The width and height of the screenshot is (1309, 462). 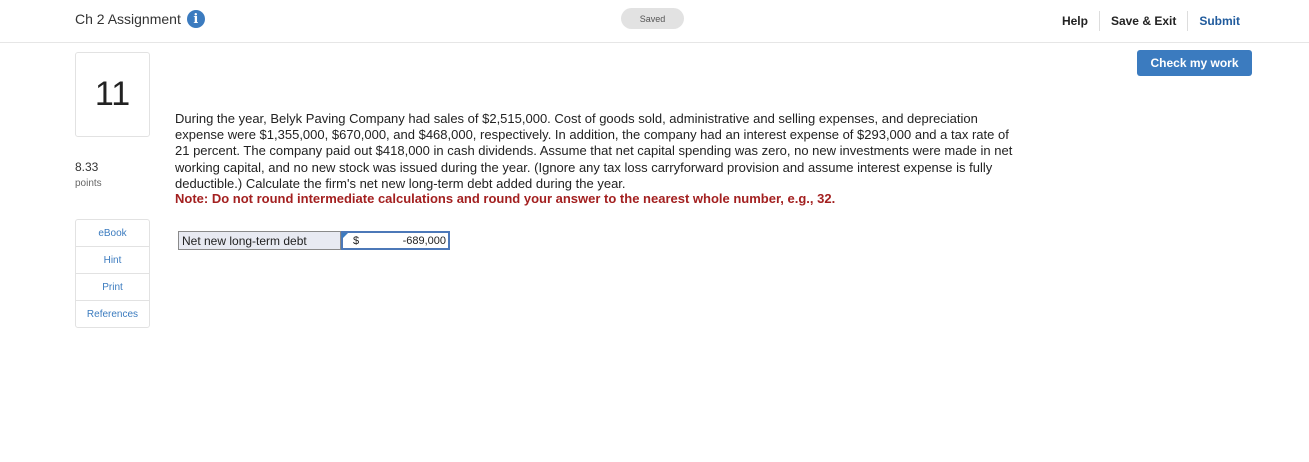 I want to click on hint-link: Hint, so click(x=112, y=260).